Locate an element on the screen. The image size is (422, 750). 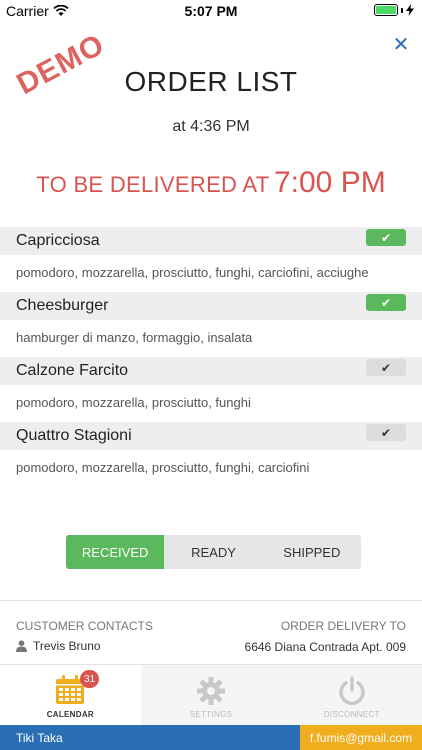
tab-bar: 31 CALENDAR SETTINGS DISCONNECT is located at coordinates (211, 694).